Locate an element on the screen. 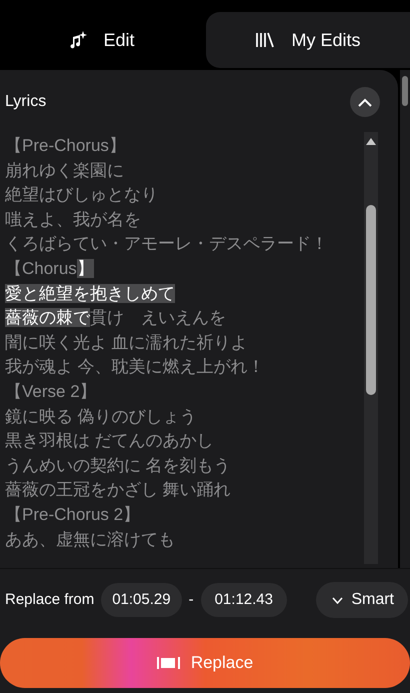  page-scrollbar is located at coordinates (405, 319).